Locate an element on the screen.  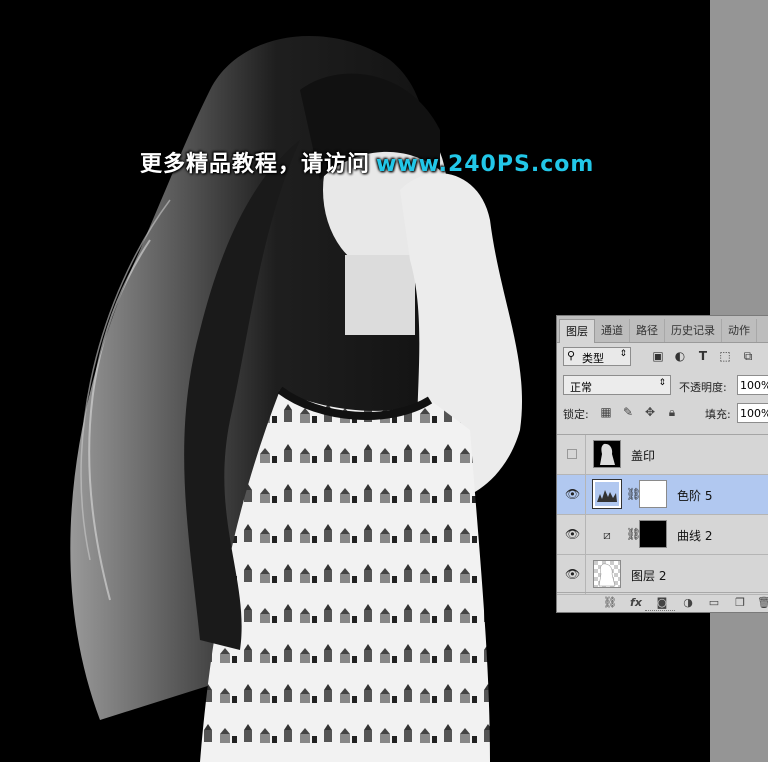
curves-adjustment-icon: ⧄ is located at coordinates (607, 535).